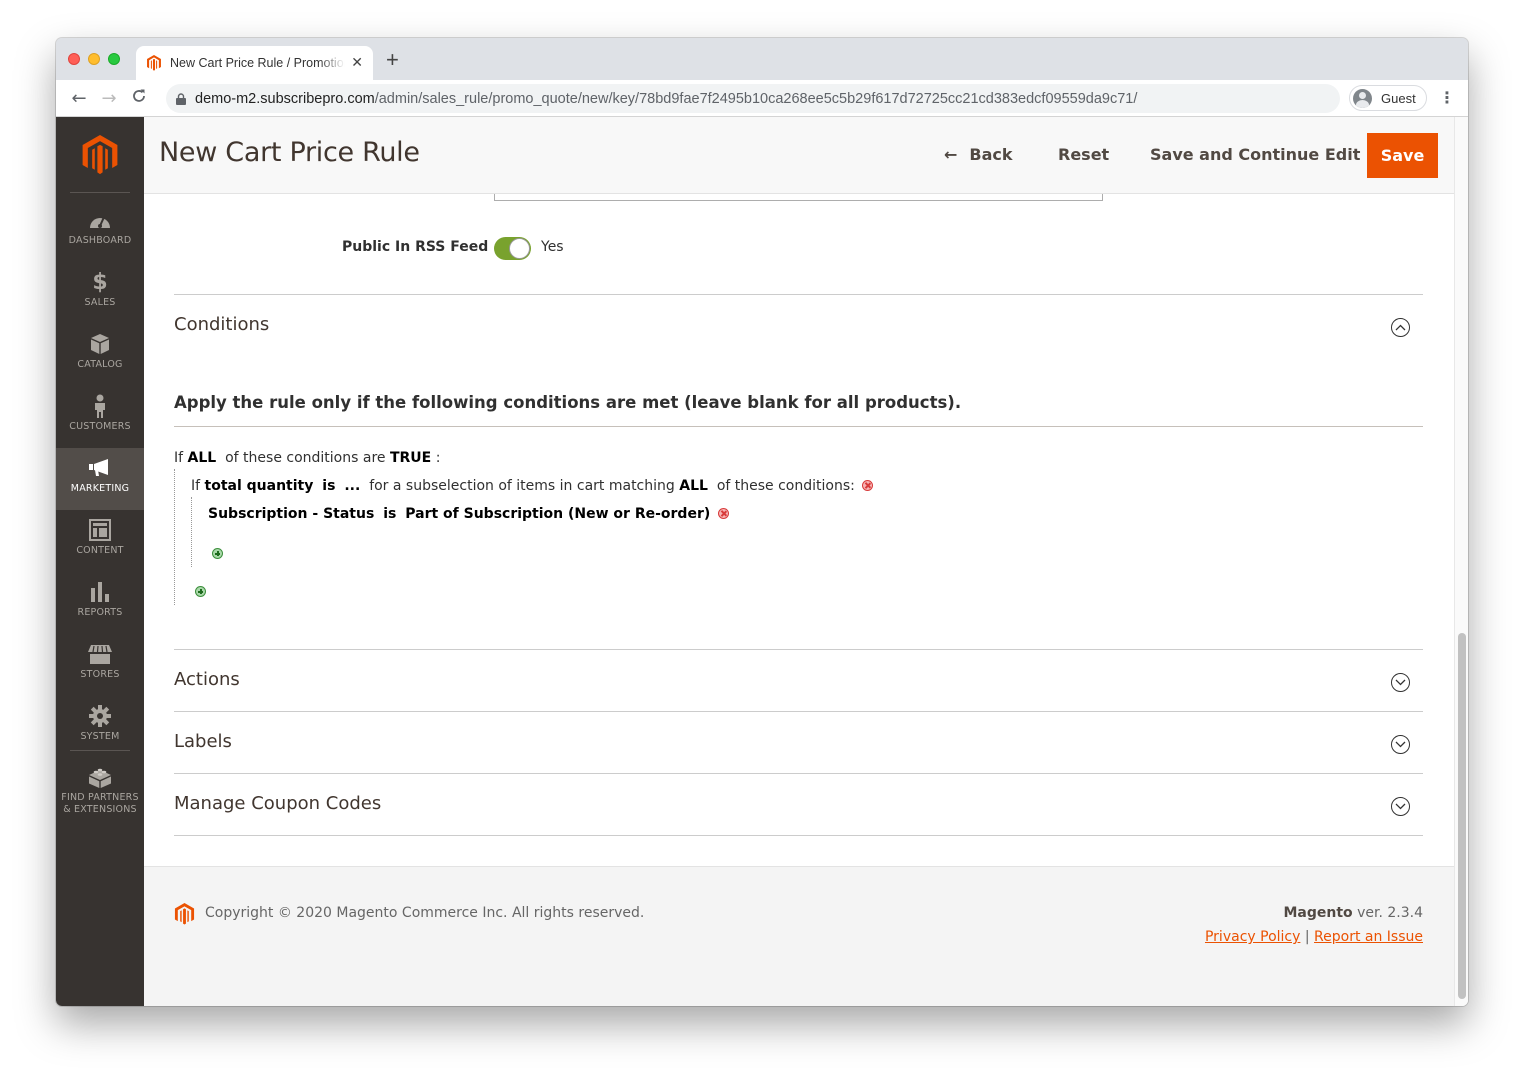 The height and width of the screenshot is (1080, 1524). What do you see at coordinates (79, 98) in the screenshot?
I see `back-nav-icon: ←` at bounding box center [79, 98].